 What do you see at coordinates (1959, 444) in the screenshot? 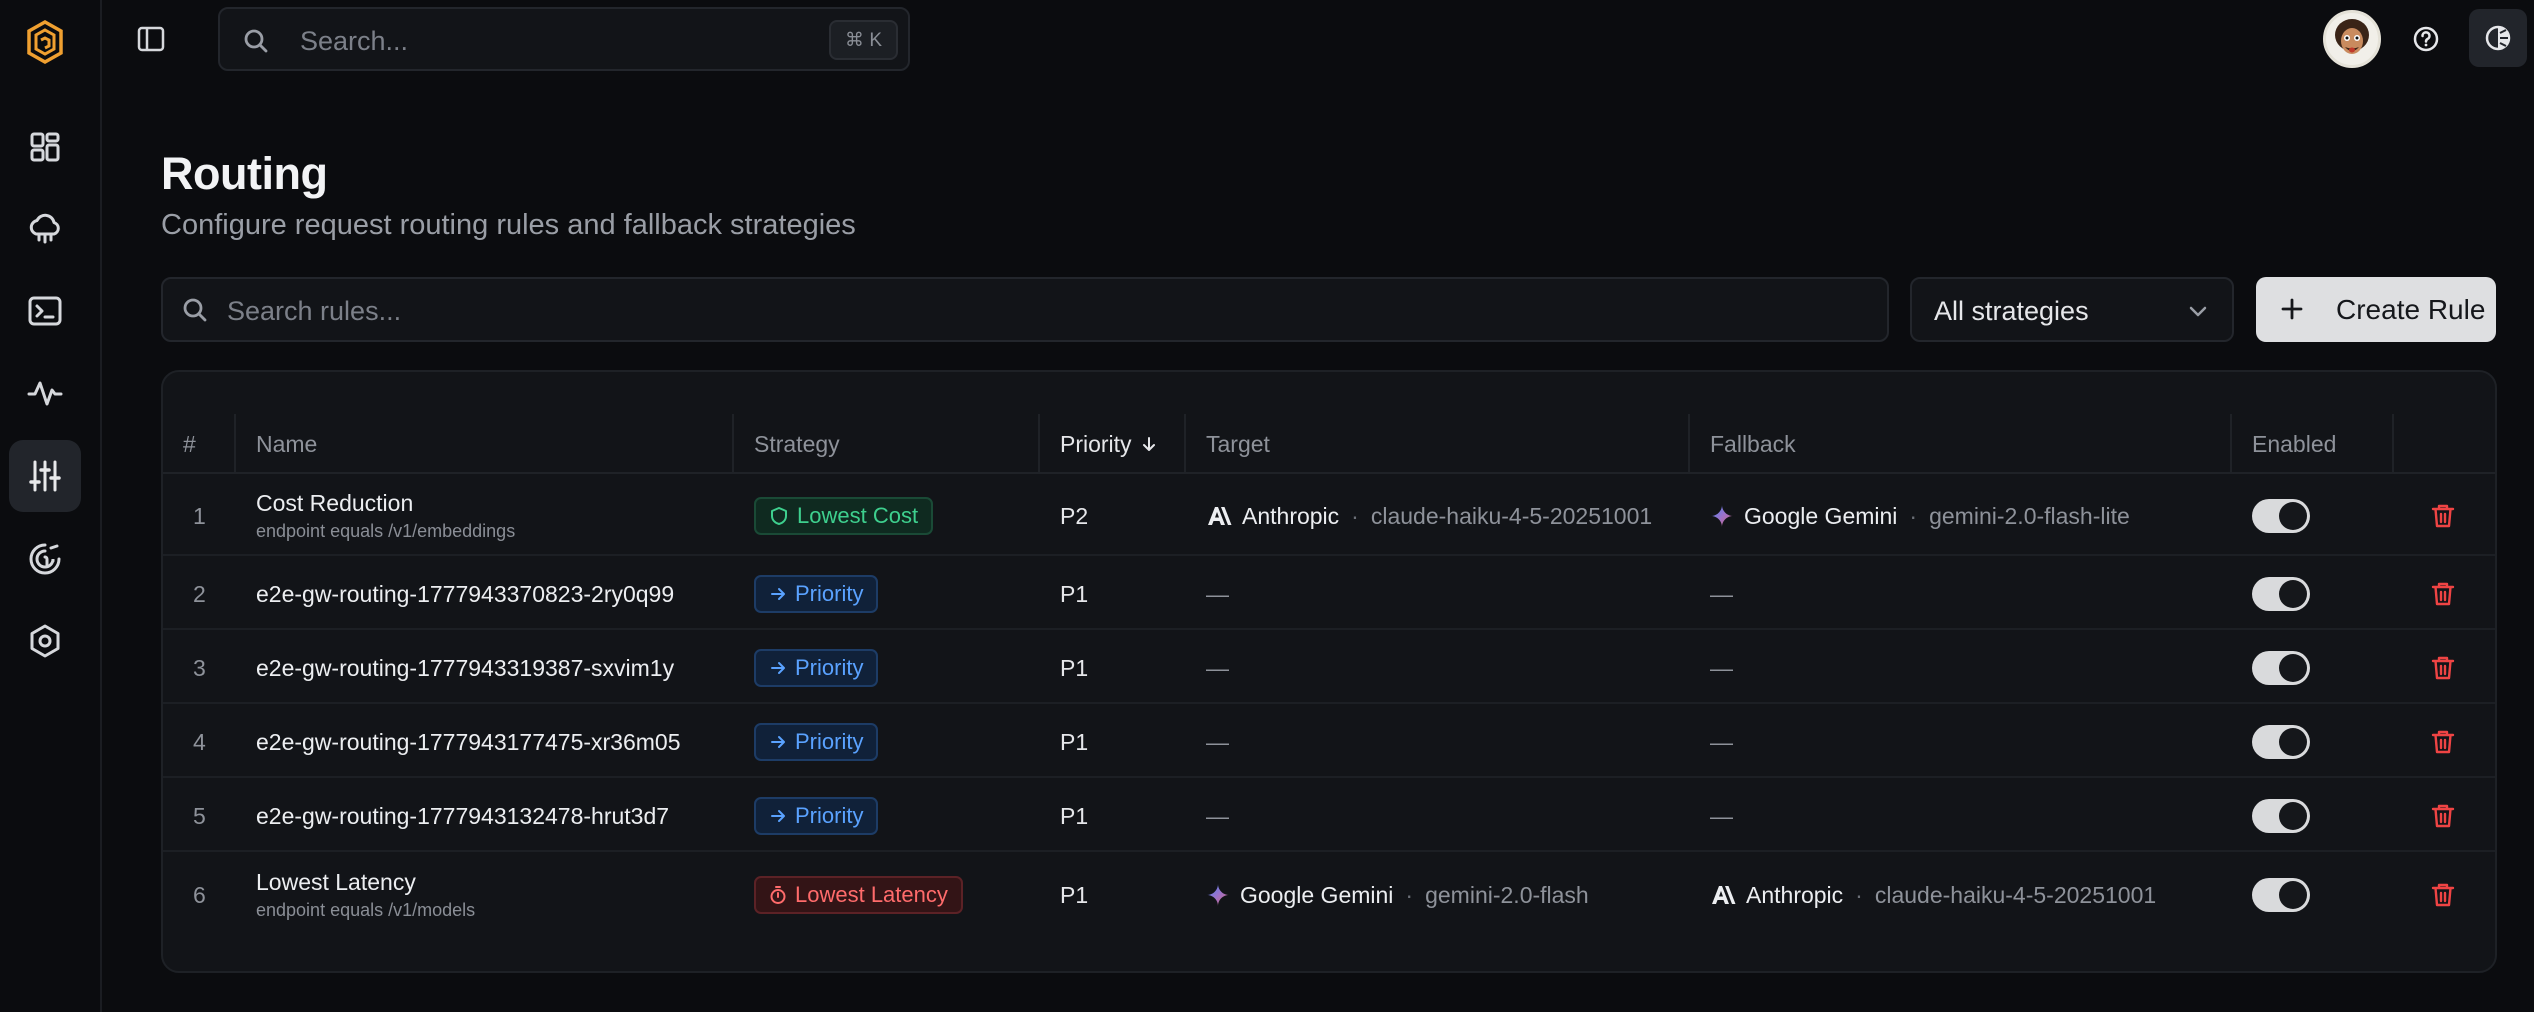
I see `col-fallback: Fallback` at bounding box center [1959, 444].